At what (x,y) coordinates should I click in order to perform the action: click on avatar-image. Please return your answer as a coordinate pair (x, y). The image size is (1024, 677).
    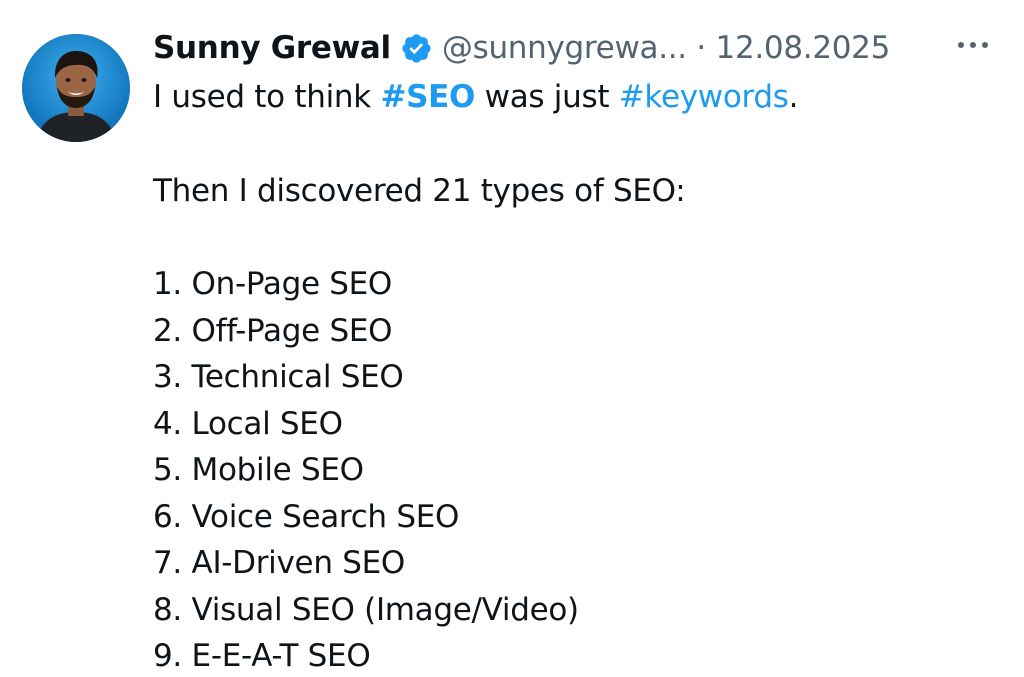
    Looking at the image, I should click on (76, 88).